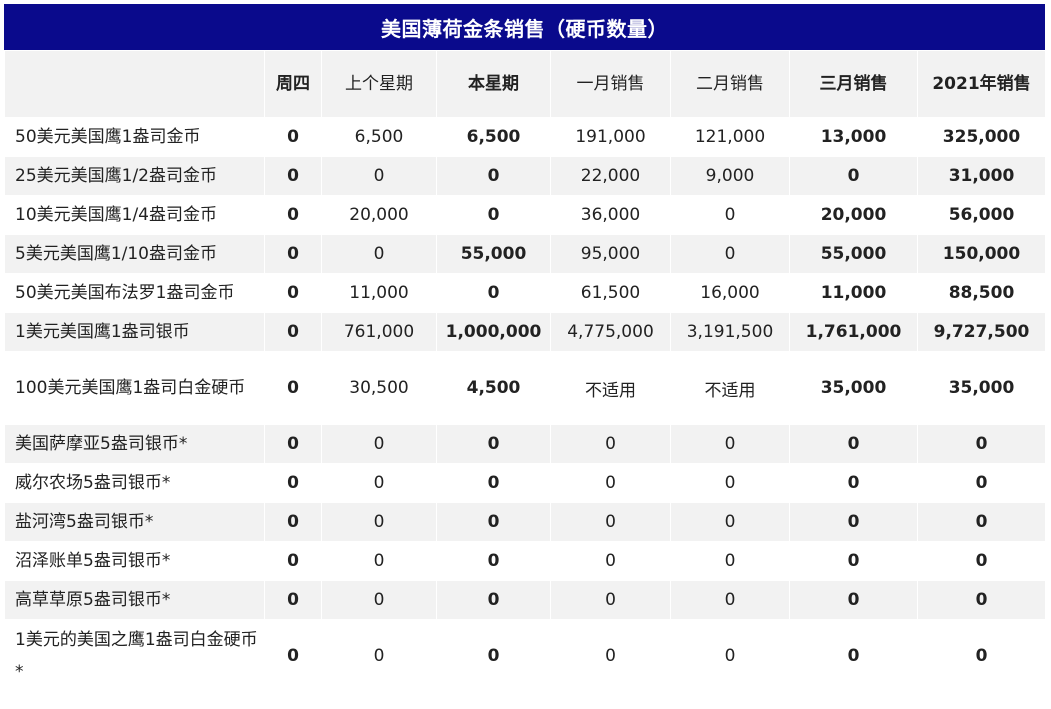  What do you see at coordinates (730, 388) in the screenshot?
I see `cell-feb-sales: 不适用` at bounding box center [730, 388].